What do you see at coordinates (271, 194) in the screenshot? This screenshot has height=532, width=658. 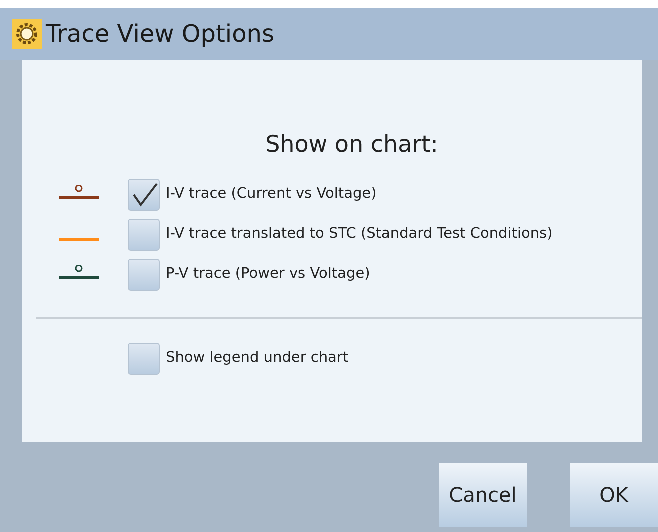 I see `option-label: I-V trace (Current vs Voltage)` at bounding box center [271, 194].